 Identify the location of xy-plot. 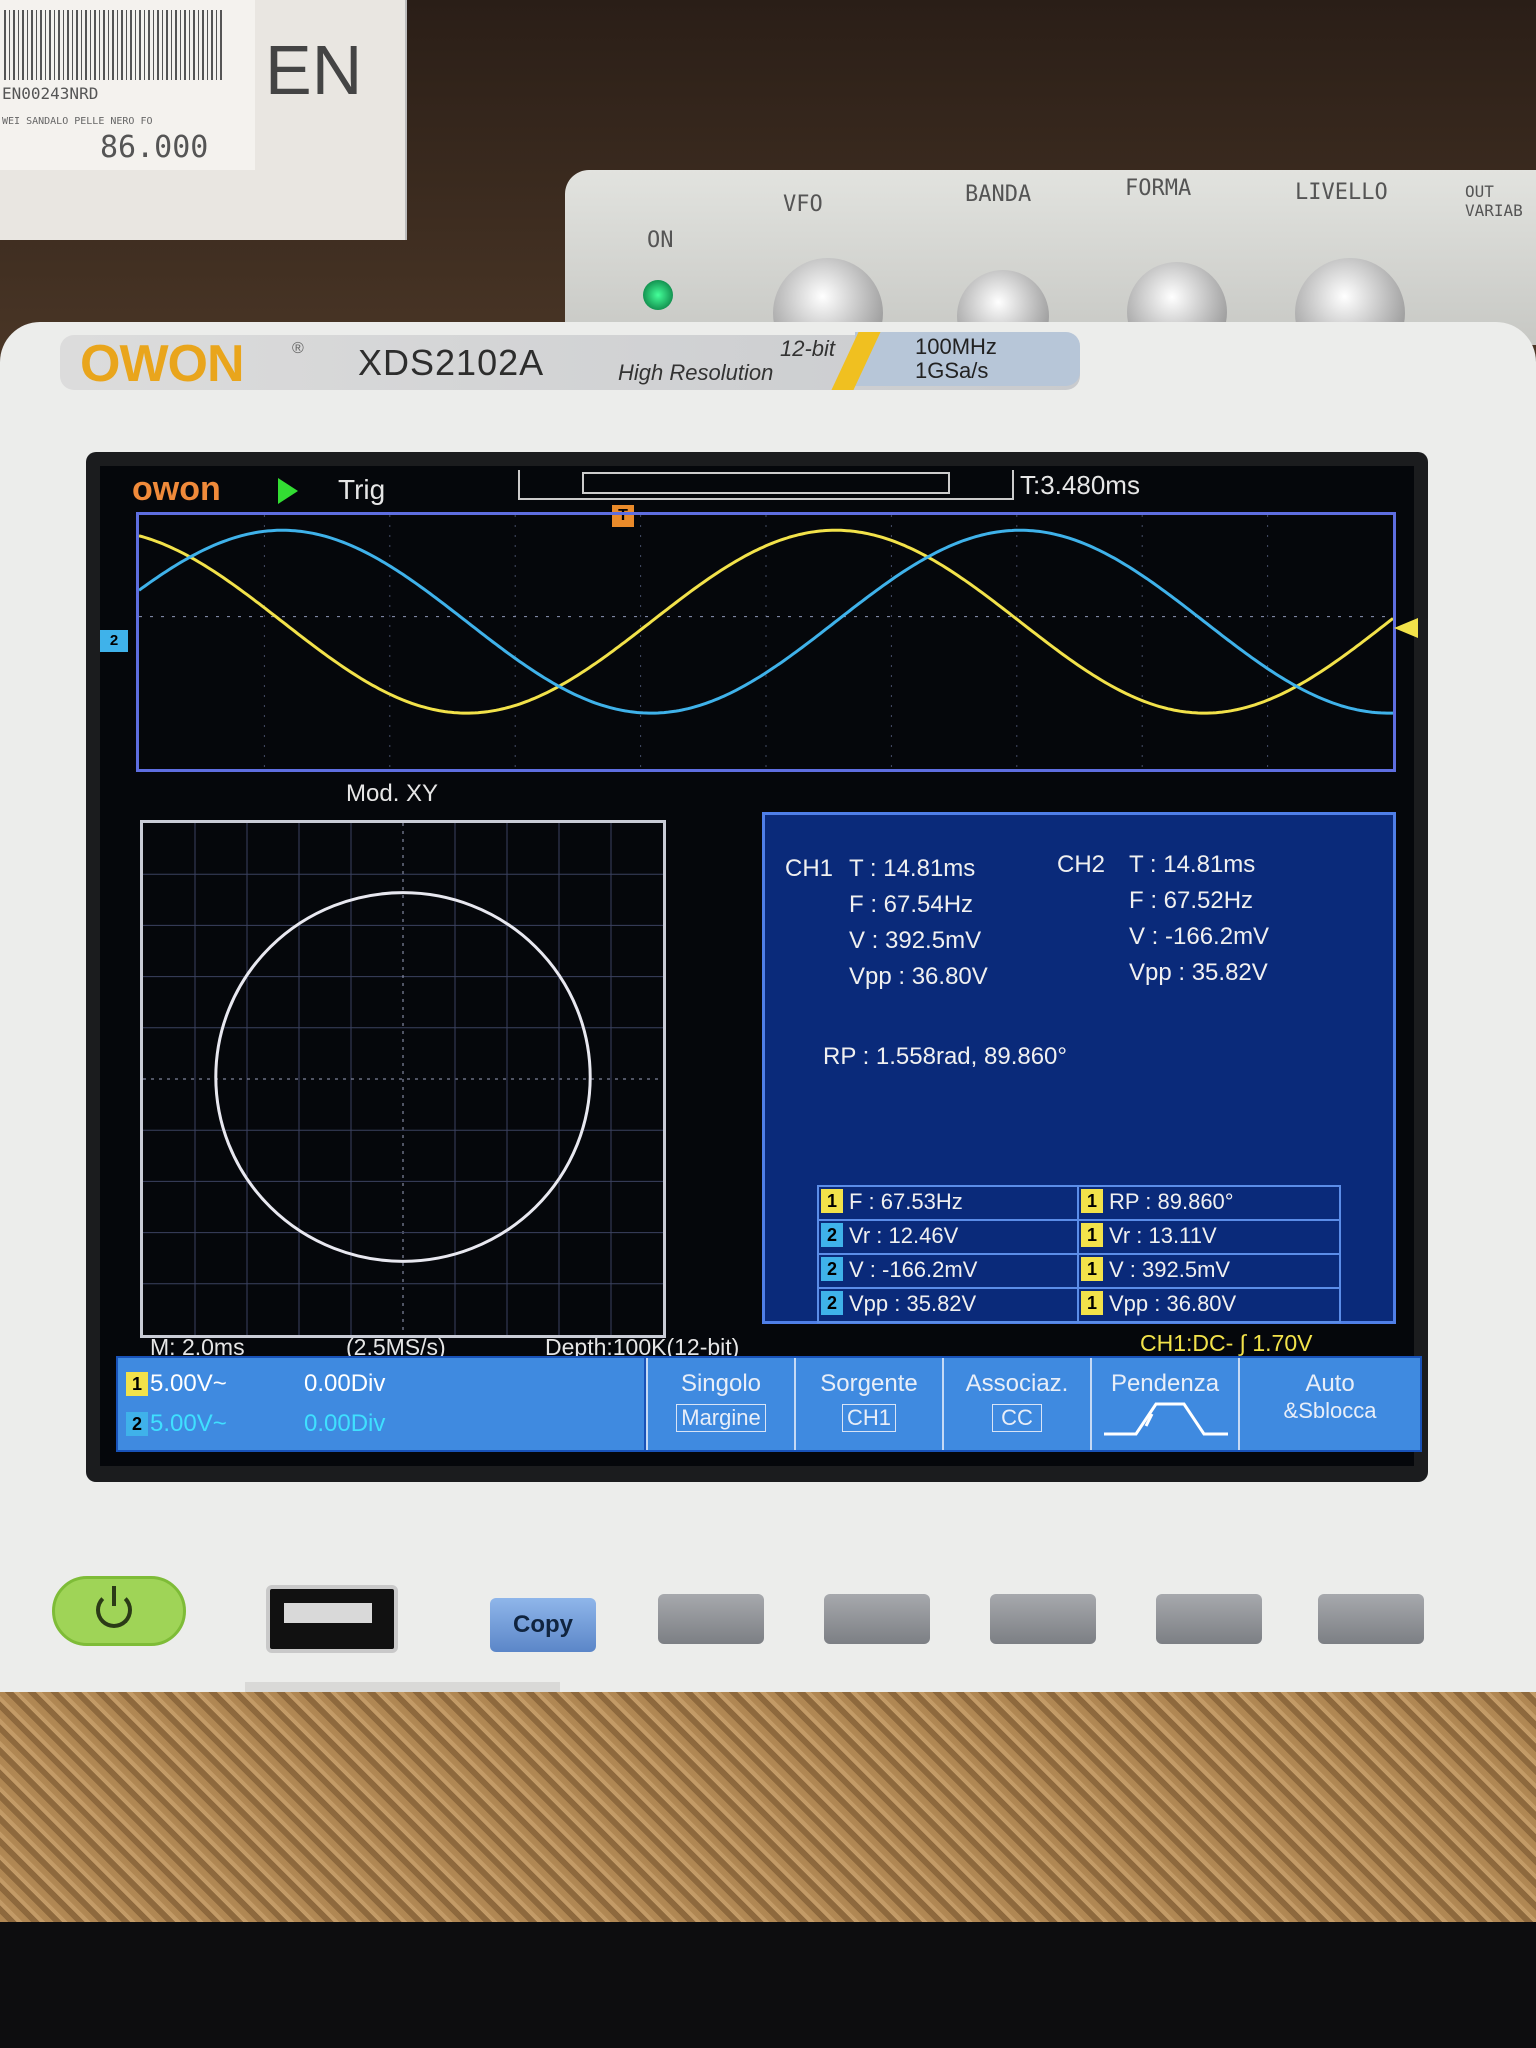
(403, 1079).